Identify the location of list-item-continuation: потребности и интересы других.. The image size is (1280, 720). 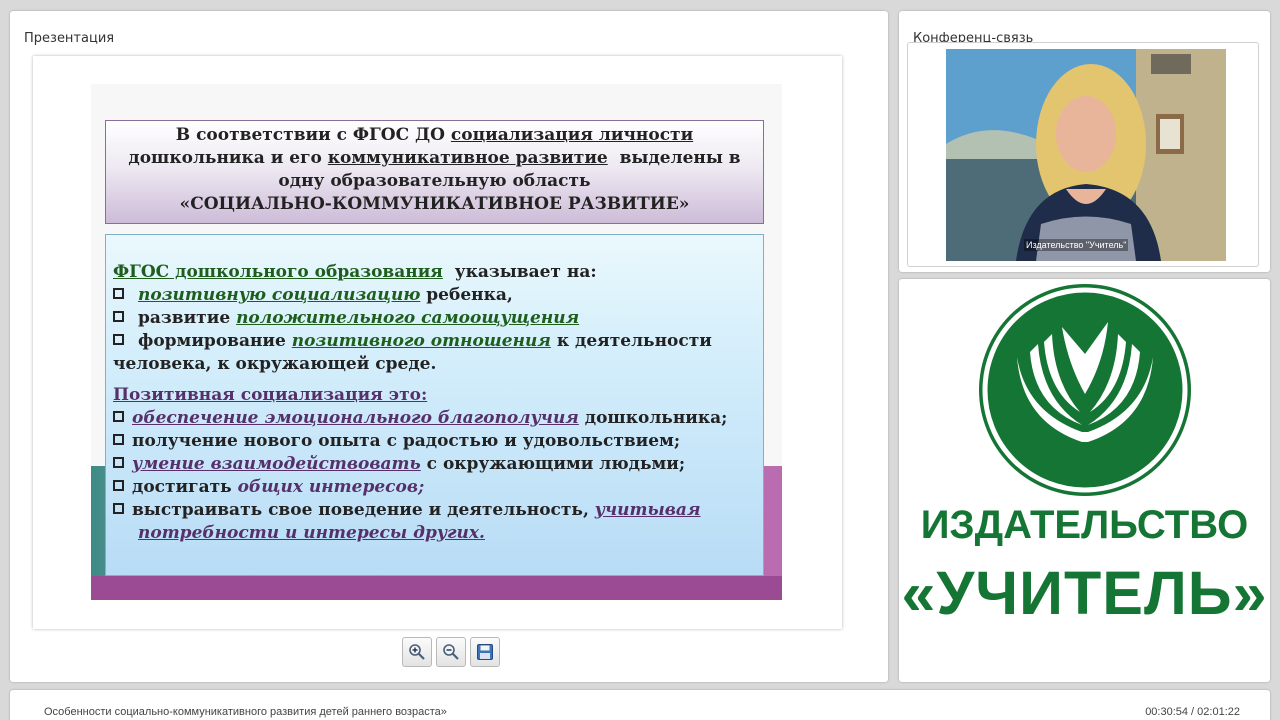
(438, 533).